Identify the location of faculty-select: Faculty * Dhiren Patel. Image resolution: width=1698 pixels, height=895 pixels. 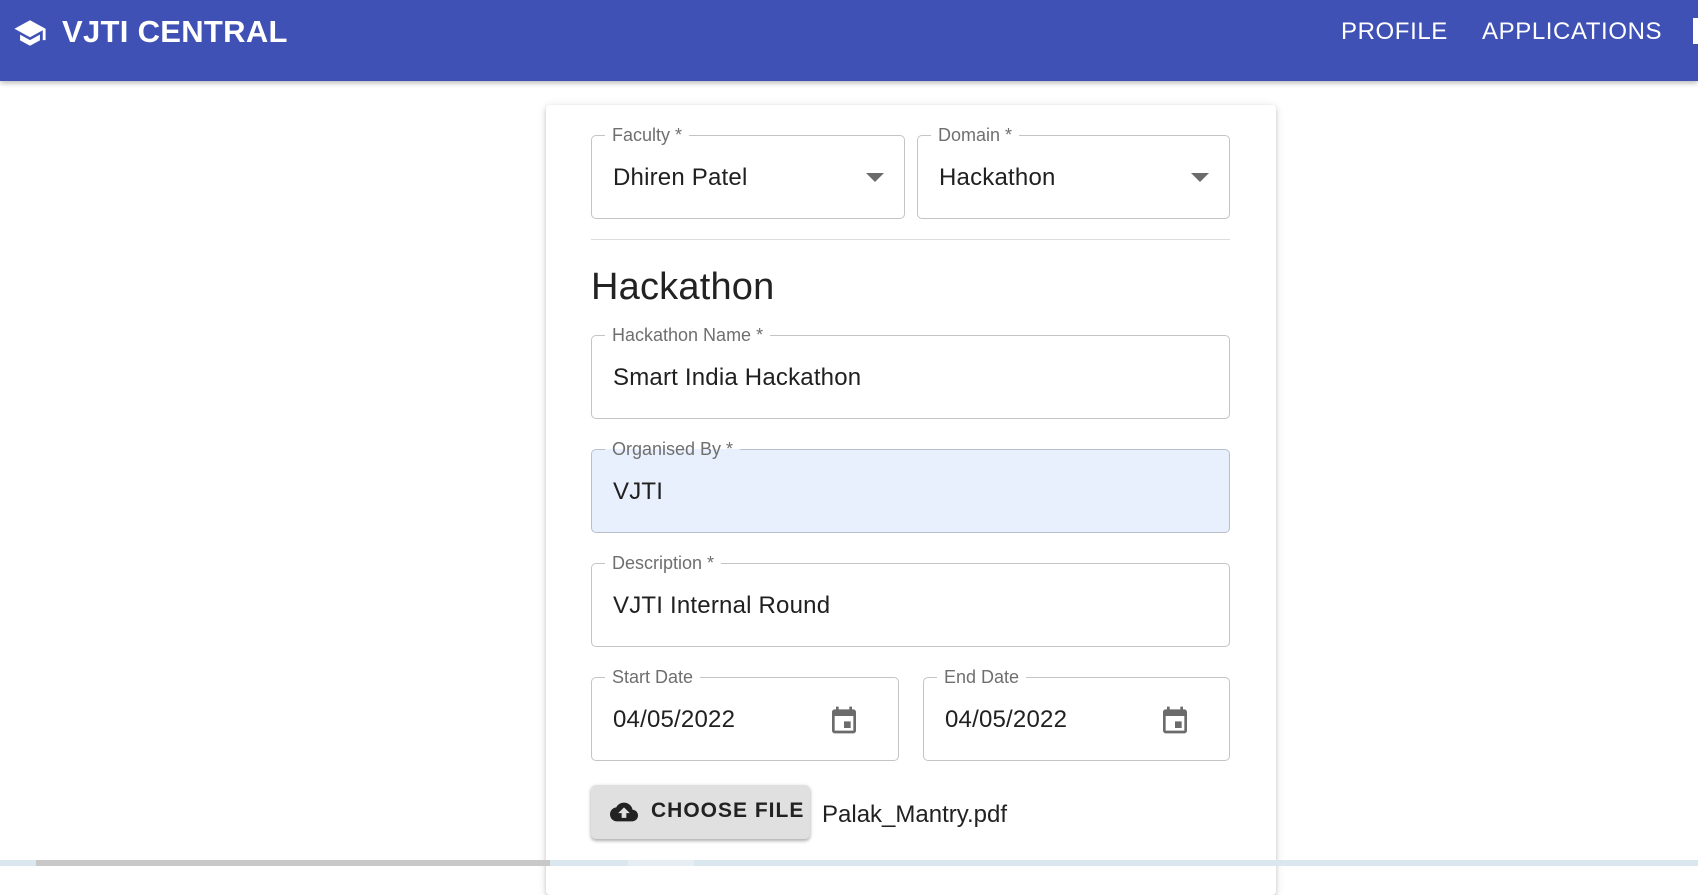
(748, 171).